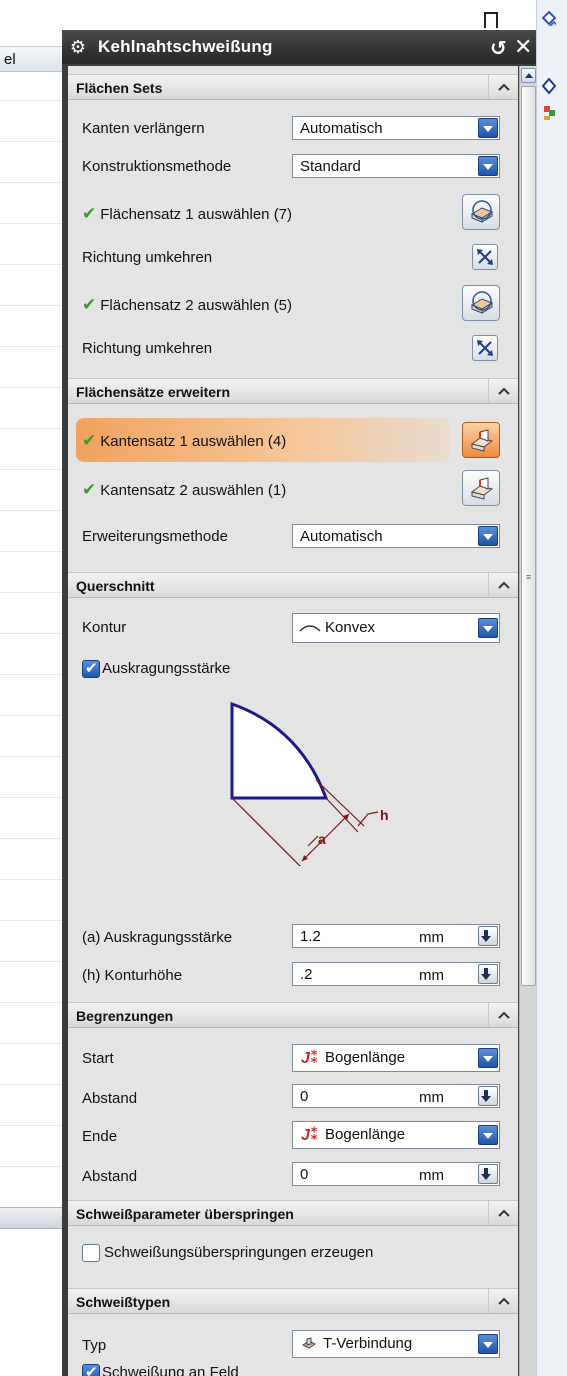  Describe the element at coordinates (31, 708) in the screenshot. I see `background-table` at that location.